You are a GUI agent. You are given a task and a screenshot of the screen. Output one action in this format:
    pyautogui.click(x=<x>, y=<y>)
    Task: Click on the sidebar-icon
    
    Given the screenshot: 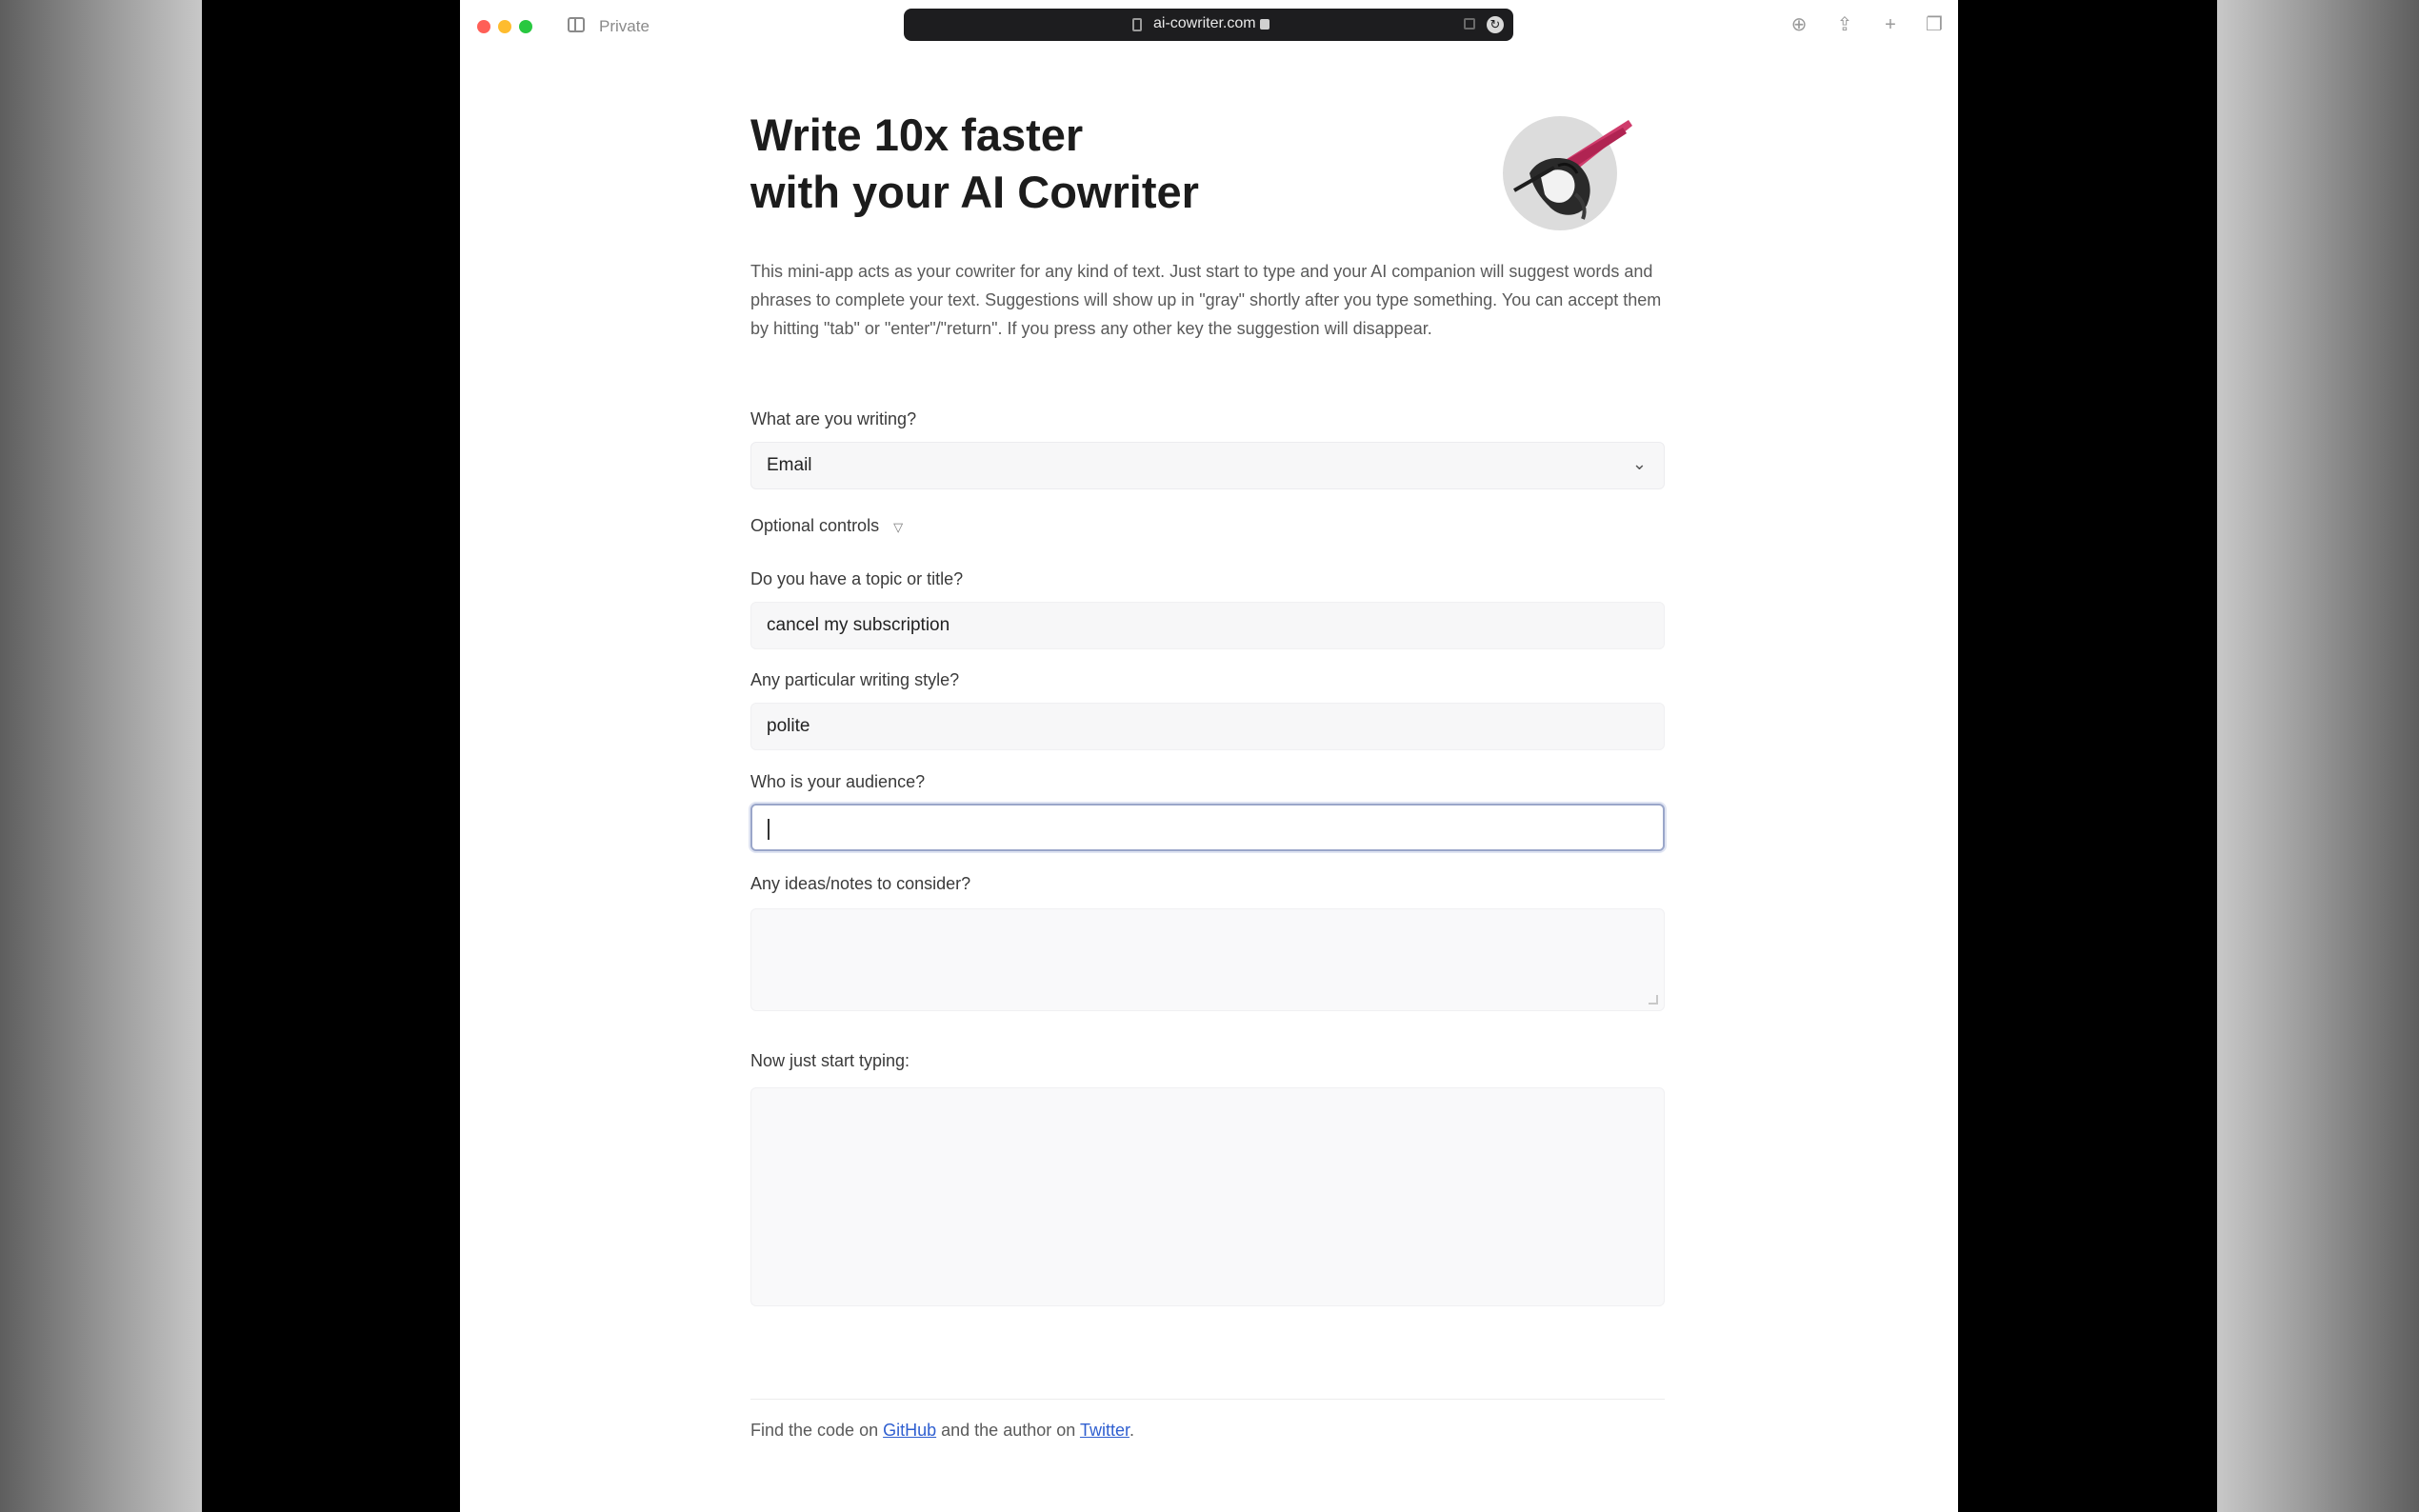 What is the action you would take?
    pyautogui.click(x=576, y=24)
    